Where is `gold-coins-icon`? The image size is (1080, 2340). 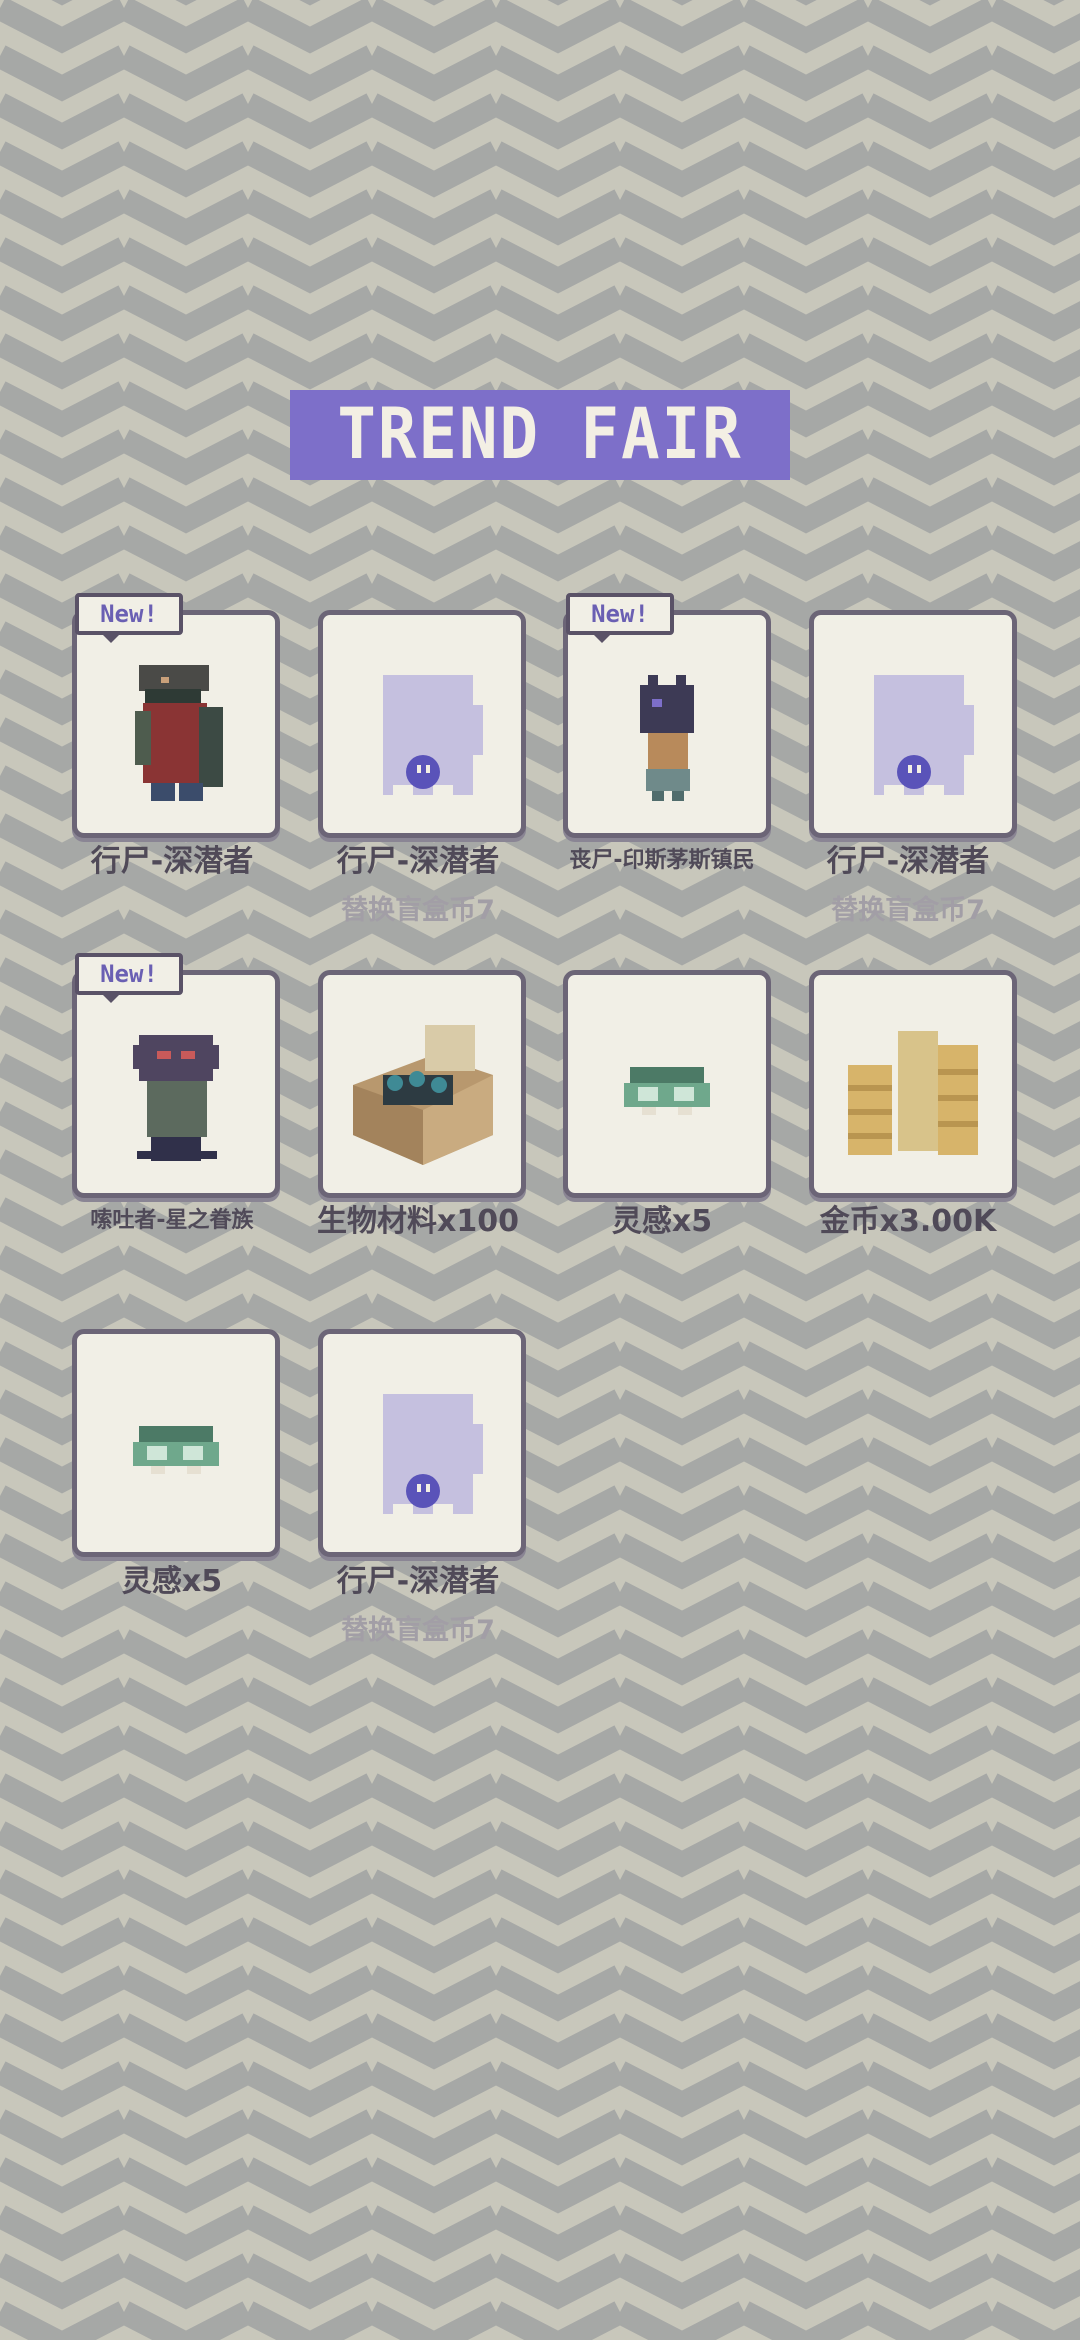 gold-coins-icon is located at coordinates (913, 1093).